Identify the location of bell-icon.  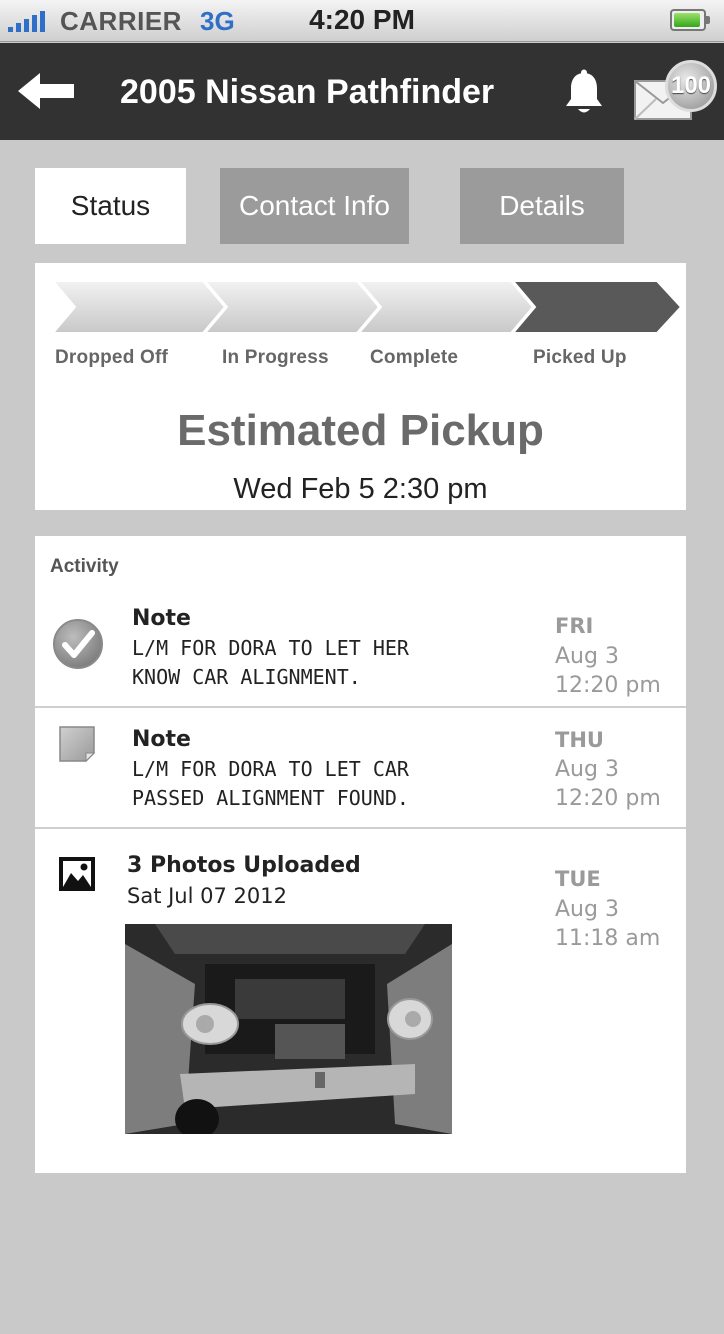
(584, 93).